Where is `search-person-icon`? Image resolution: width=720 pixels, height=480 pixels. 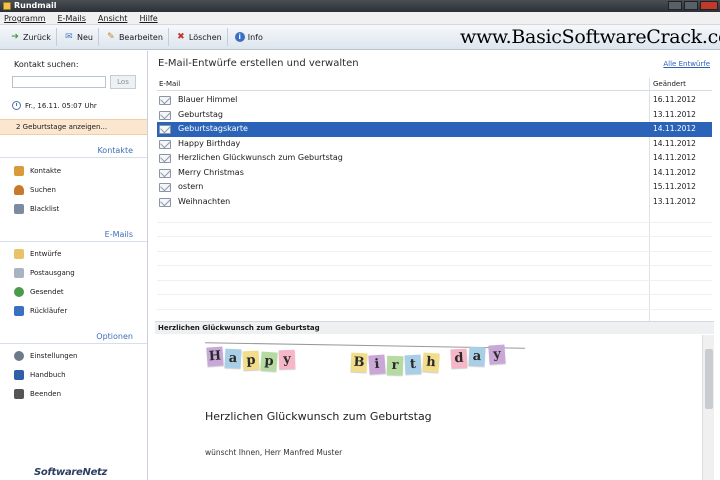
search-person-icon is located at coordinates (19, 190).